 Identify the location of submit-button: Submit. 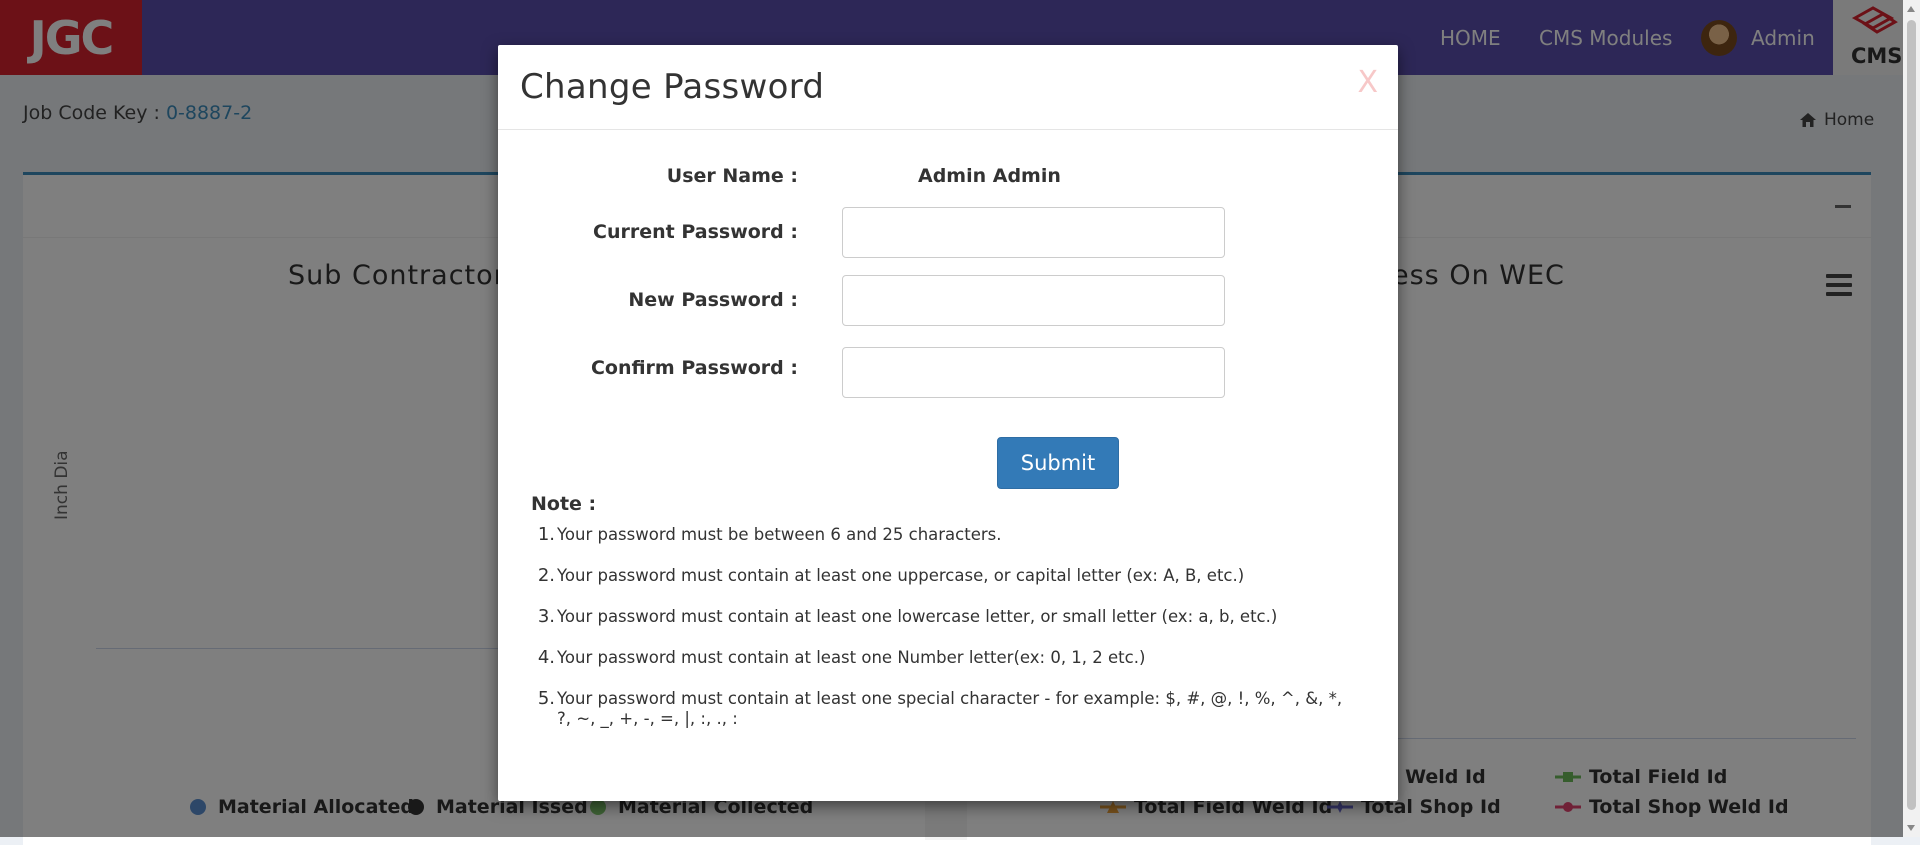
(1058, 463).